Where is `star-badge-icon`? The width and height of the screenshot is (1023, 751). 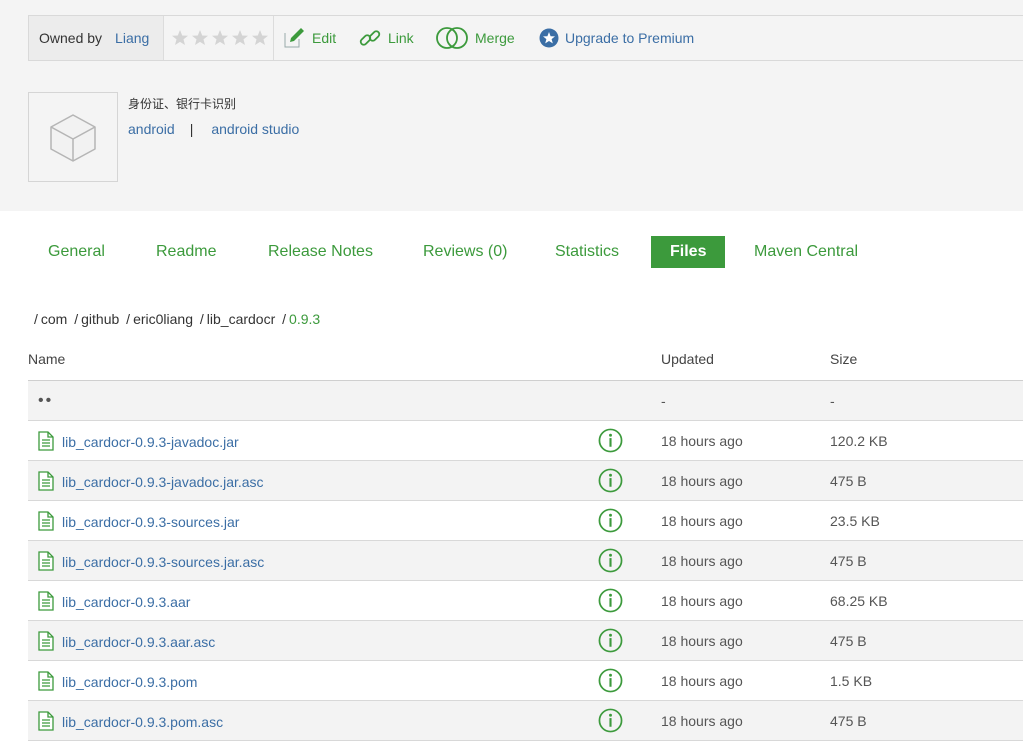 star-badge-icon is located at coordinates (549, 38).